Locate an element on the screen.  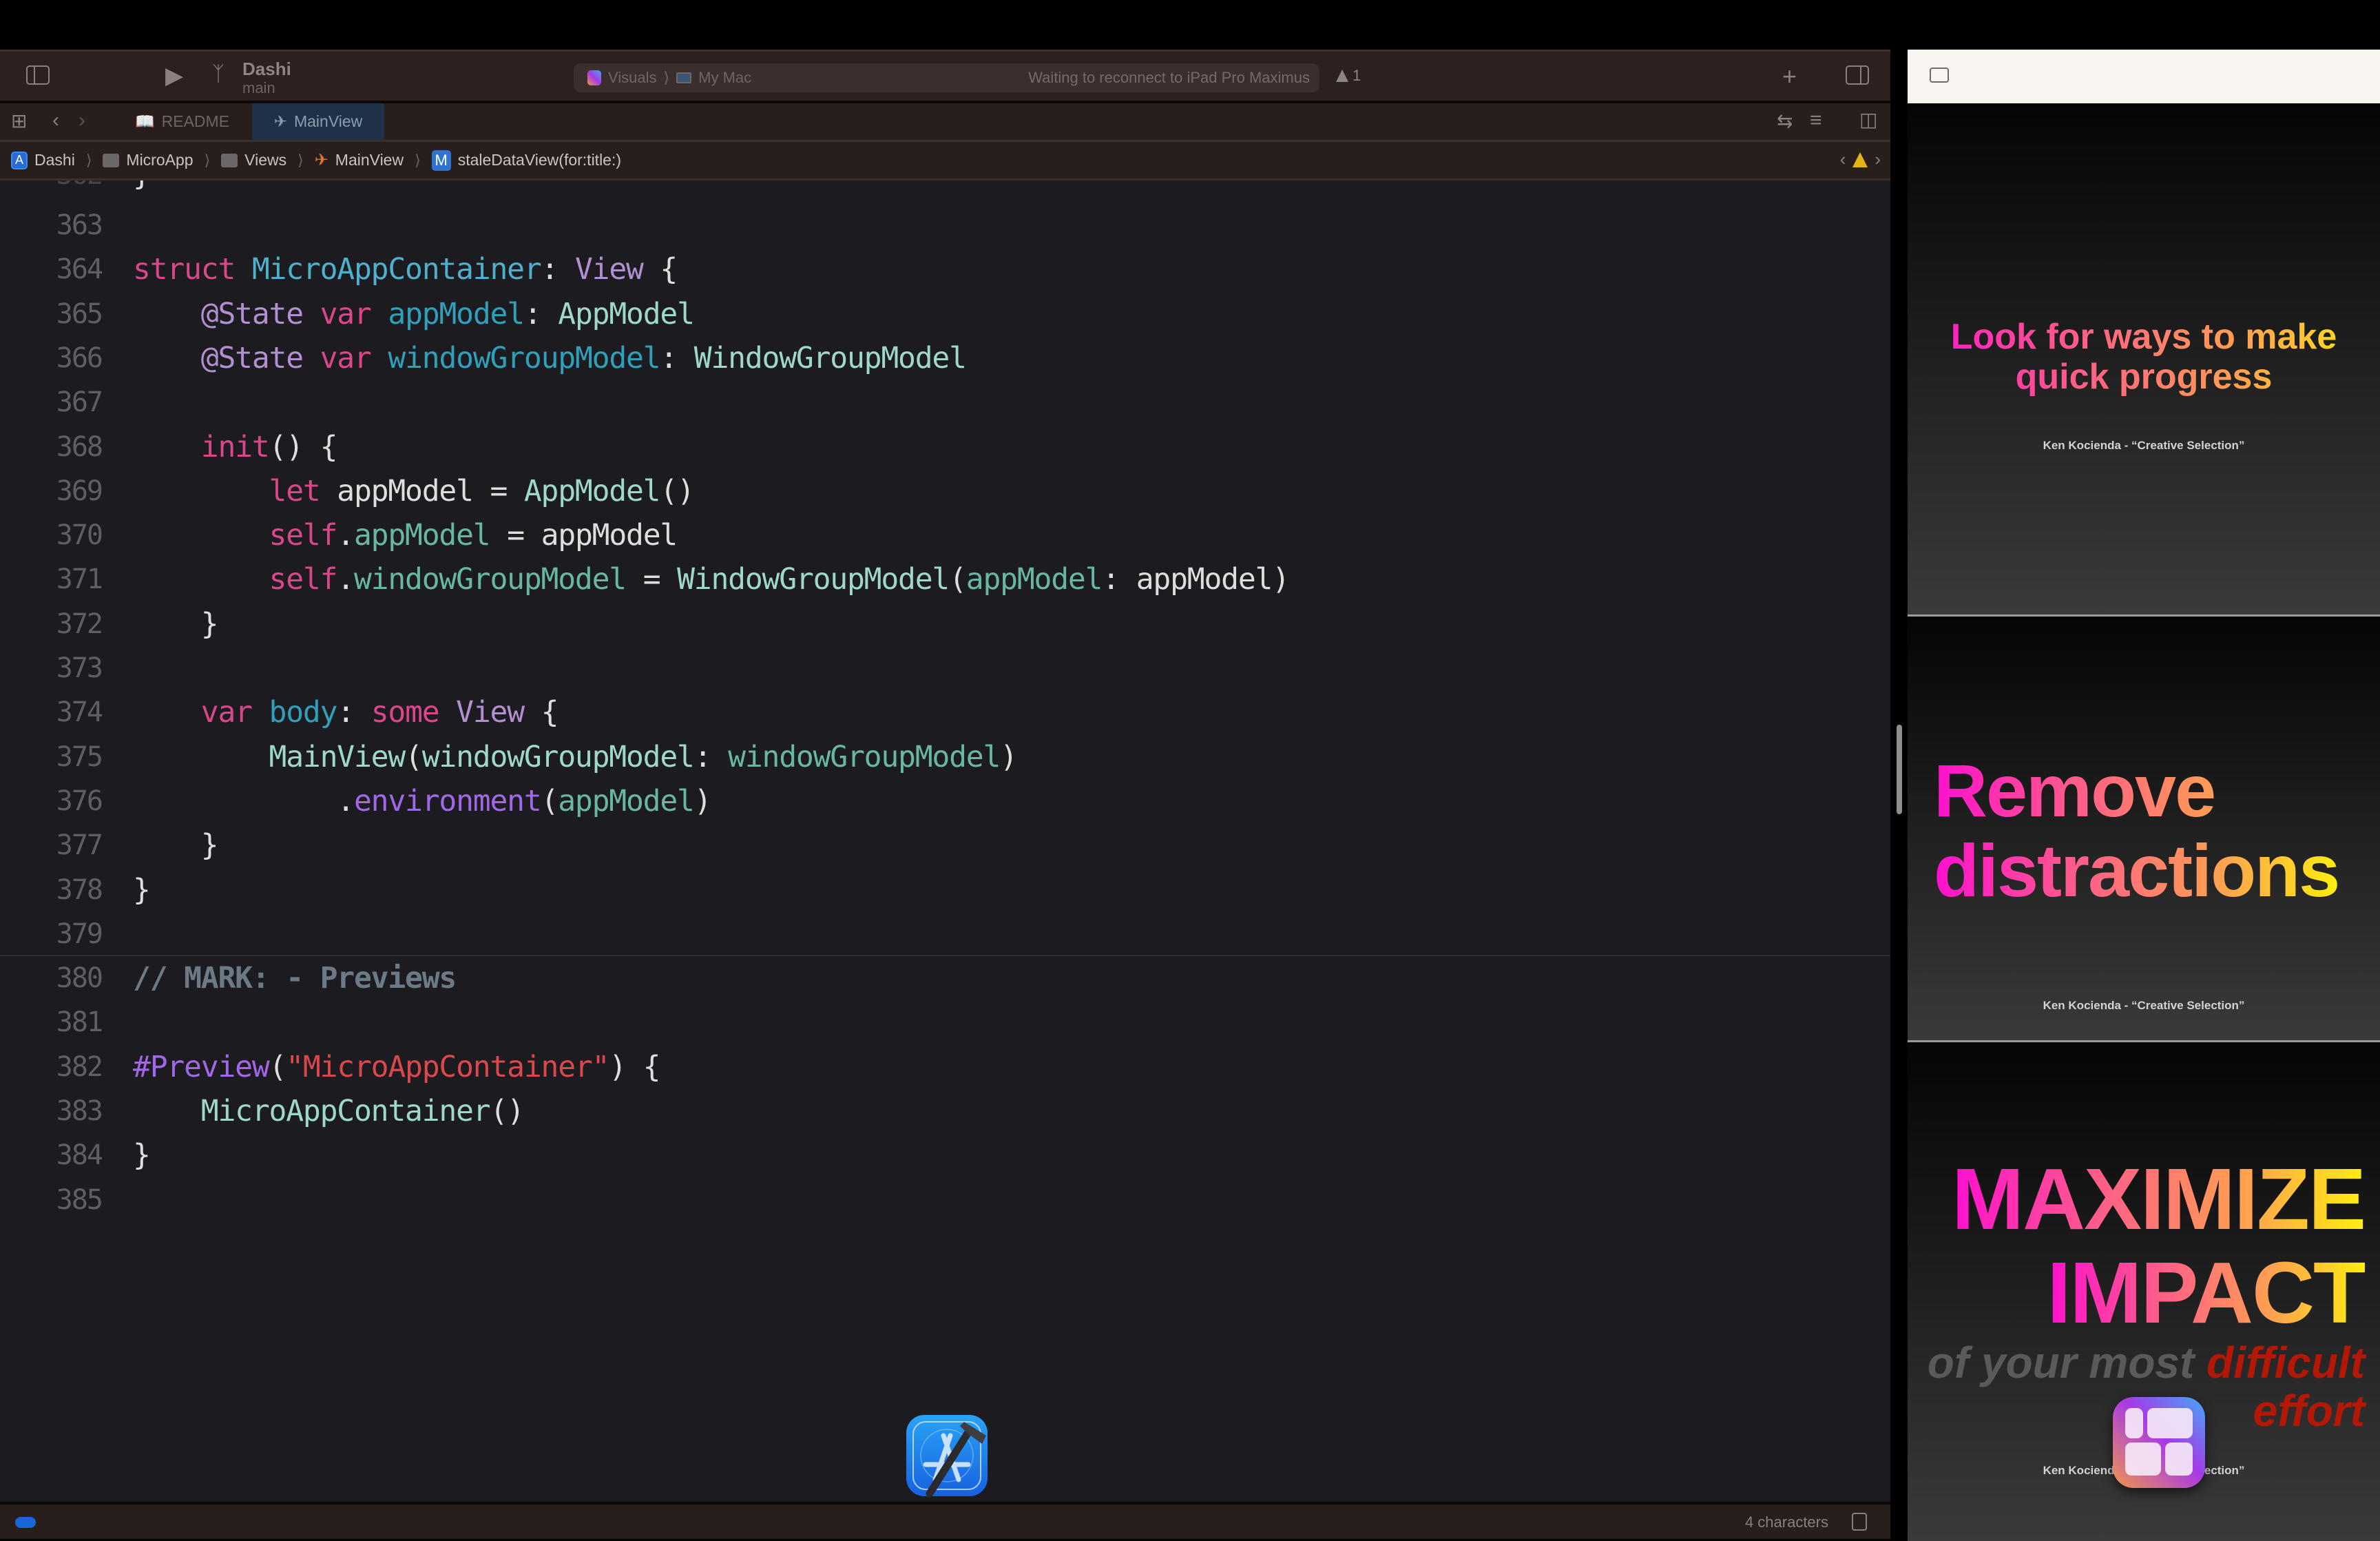
tab-label: MainView is located at coordinates (328, 121).